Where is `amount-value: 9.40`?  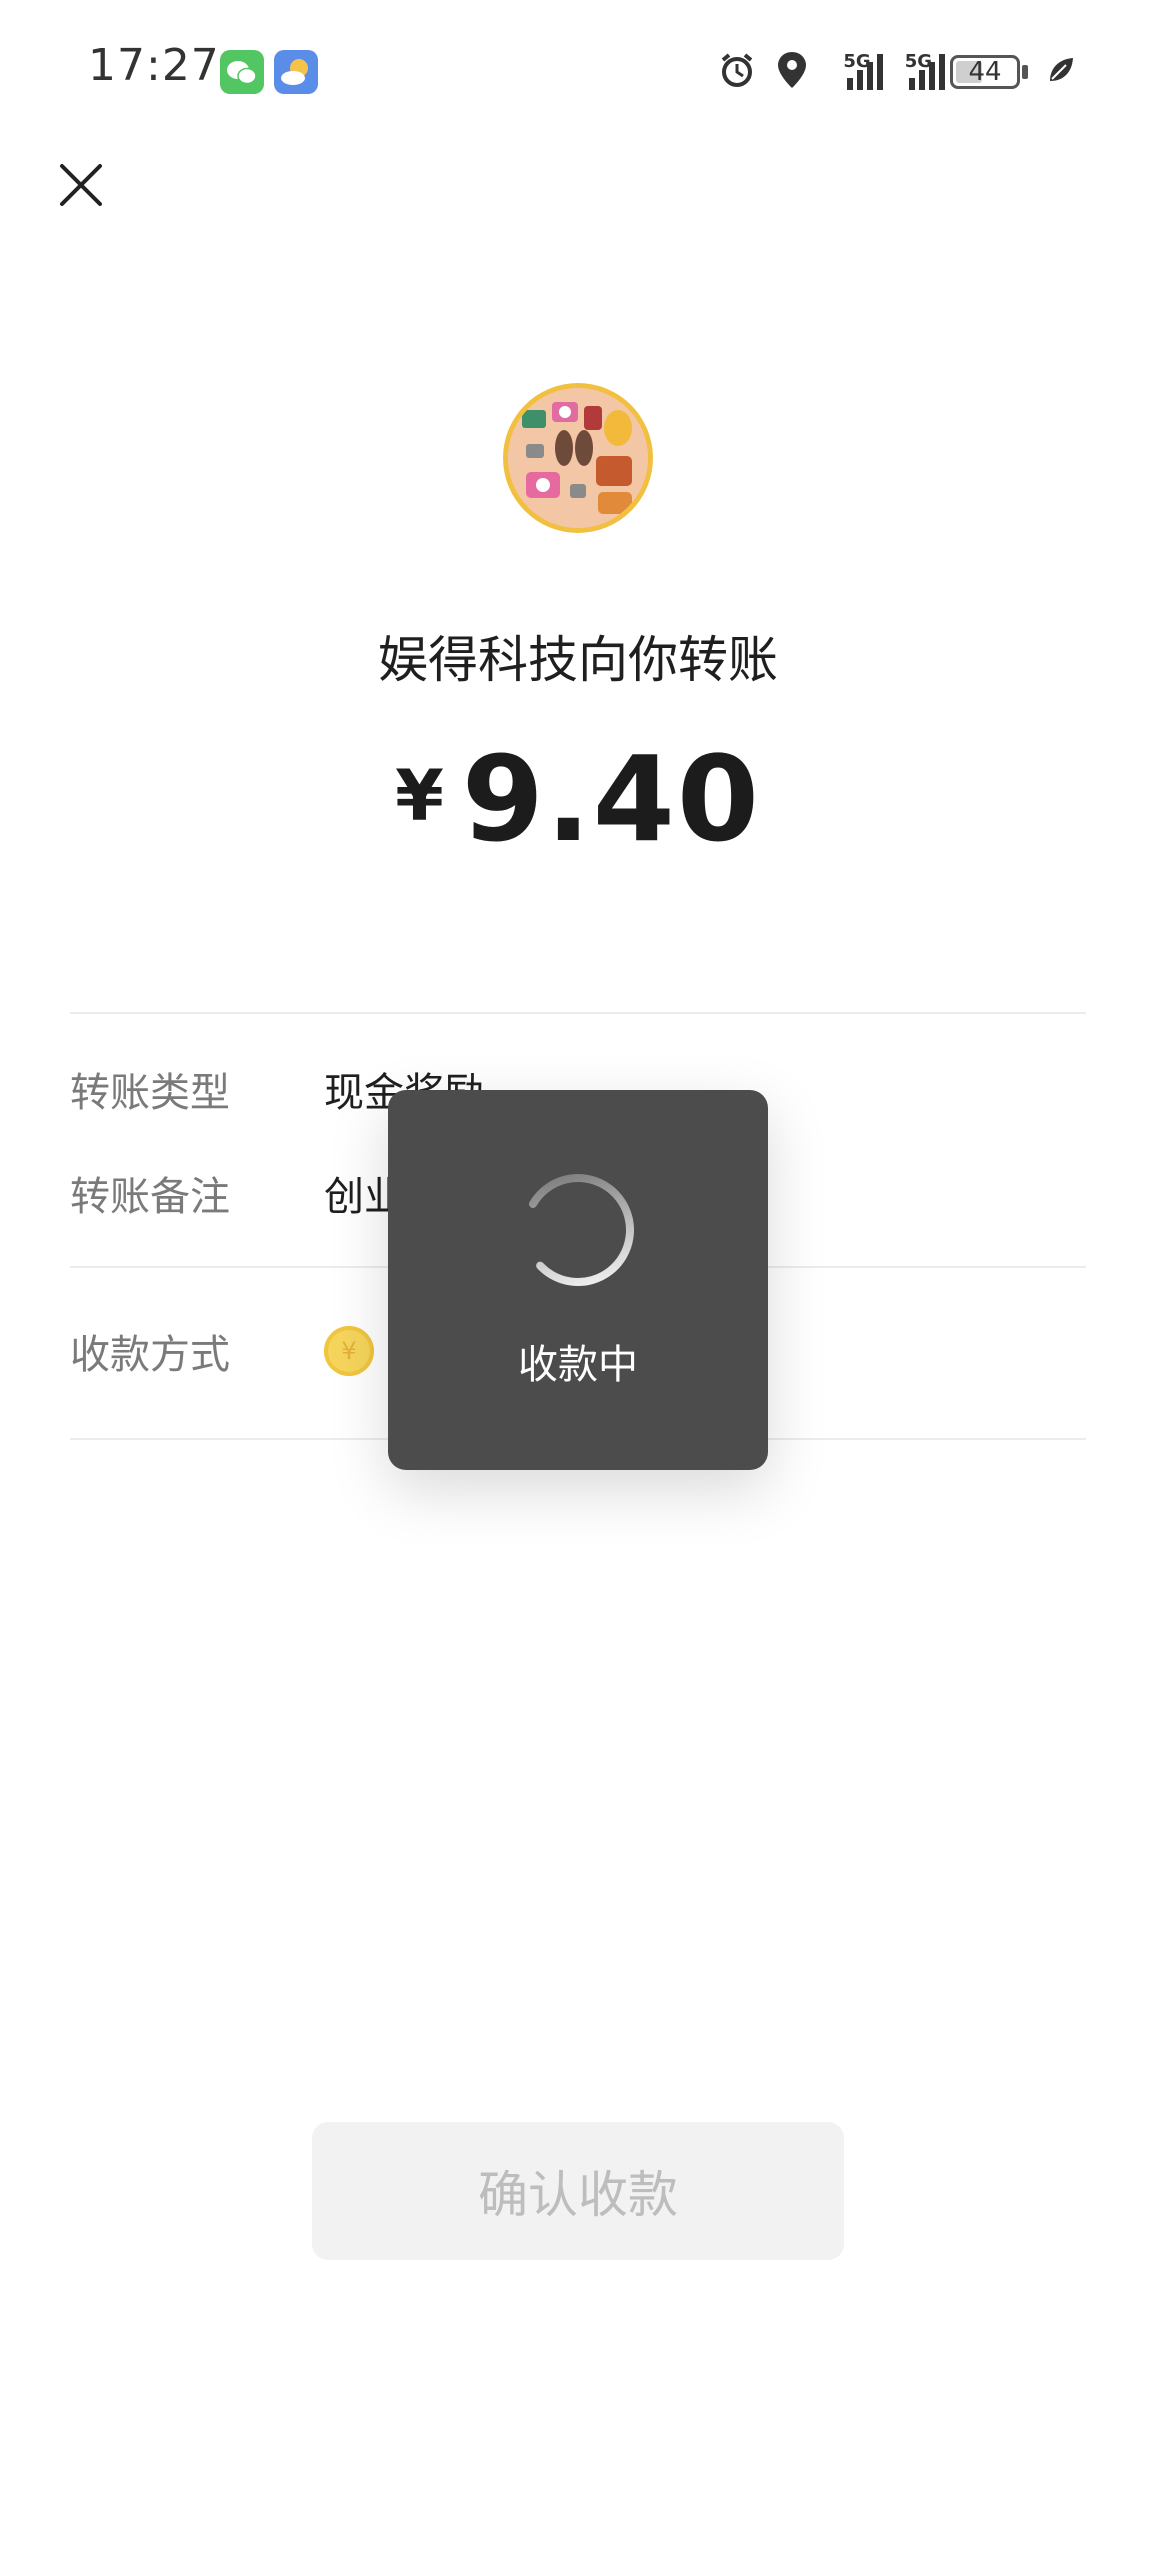
amount-value: 9.40 is located at coordinates (611, 799).